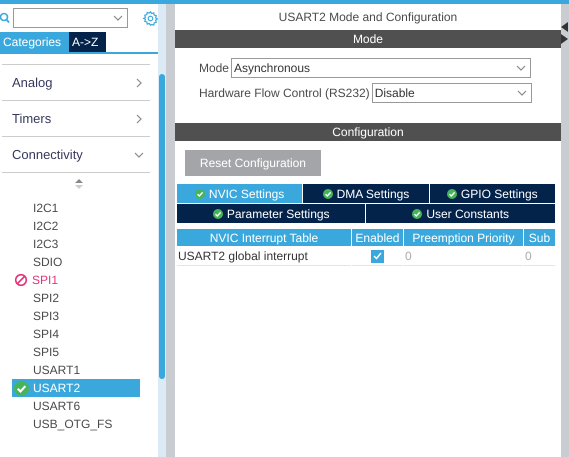  I want to click on table-cell: USART2 global interrupt, so click(263, 256).